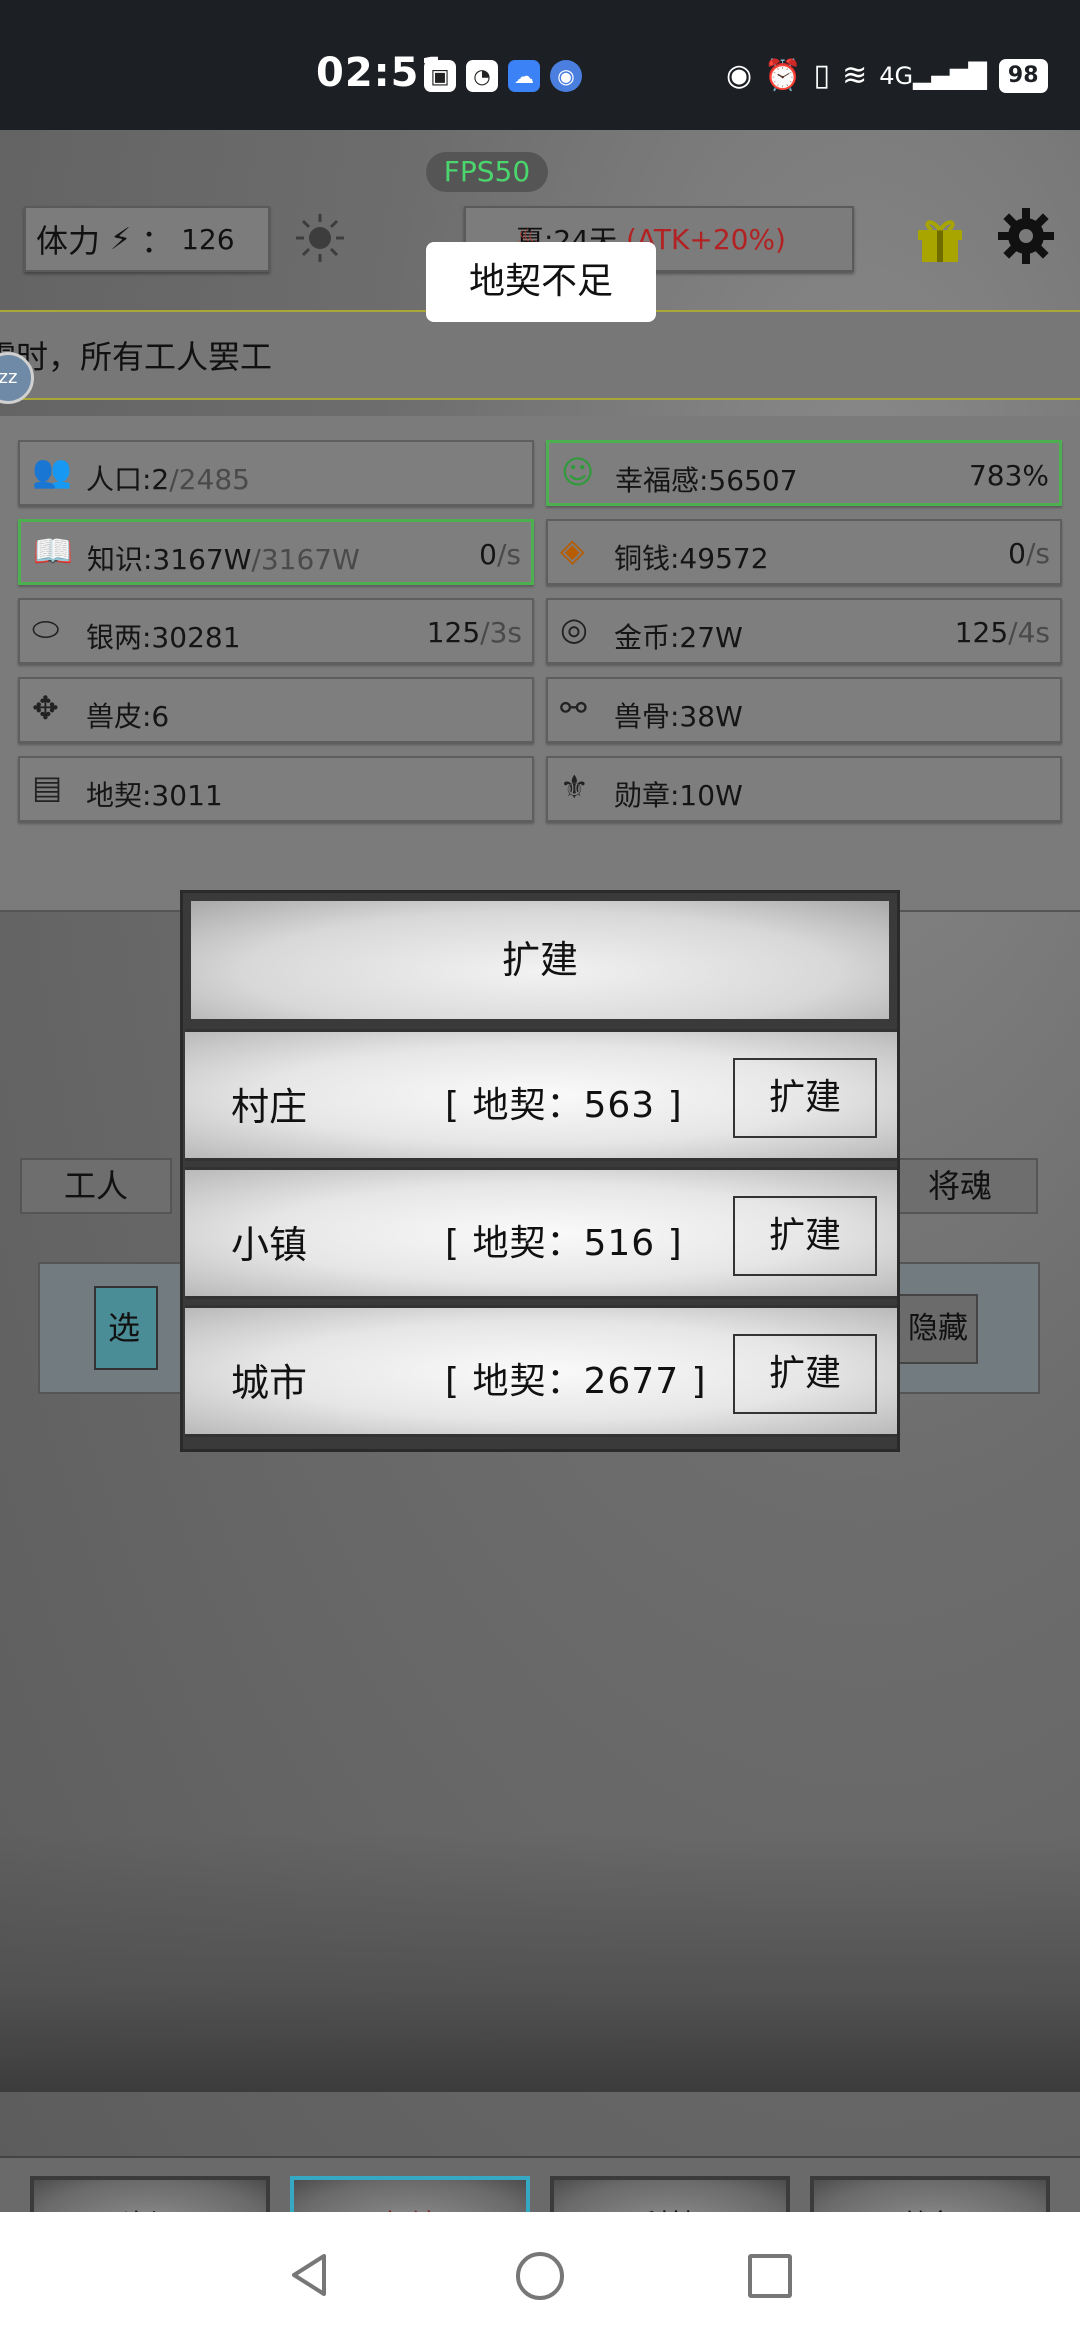 This screenshot has height=2340, width=1080. I want to click on ticker-bar: 零时，所有工人罢工, so click(540, 355).